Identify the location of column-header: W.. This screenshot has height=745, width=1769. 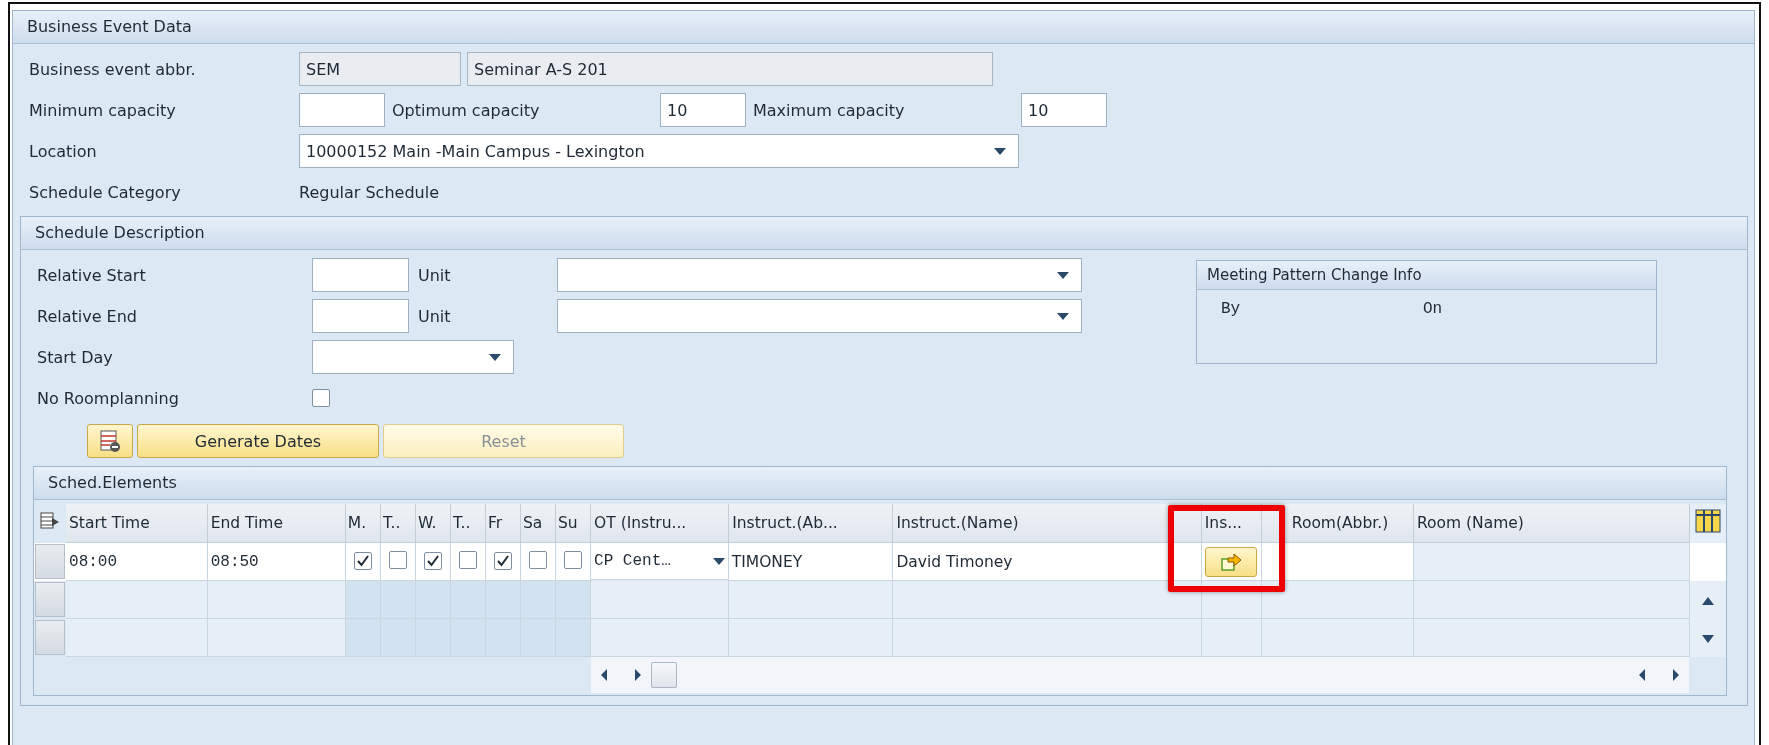
(433, 523).